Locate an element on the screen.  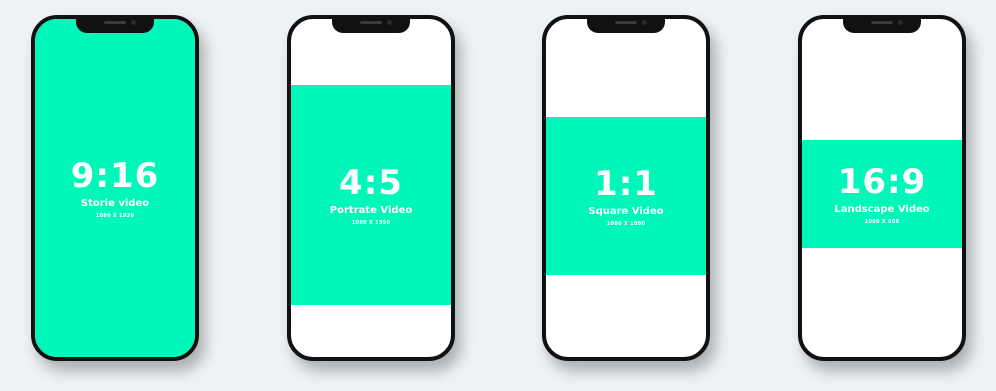
format-name: Landscape Video is located at coordinates (882, 209).